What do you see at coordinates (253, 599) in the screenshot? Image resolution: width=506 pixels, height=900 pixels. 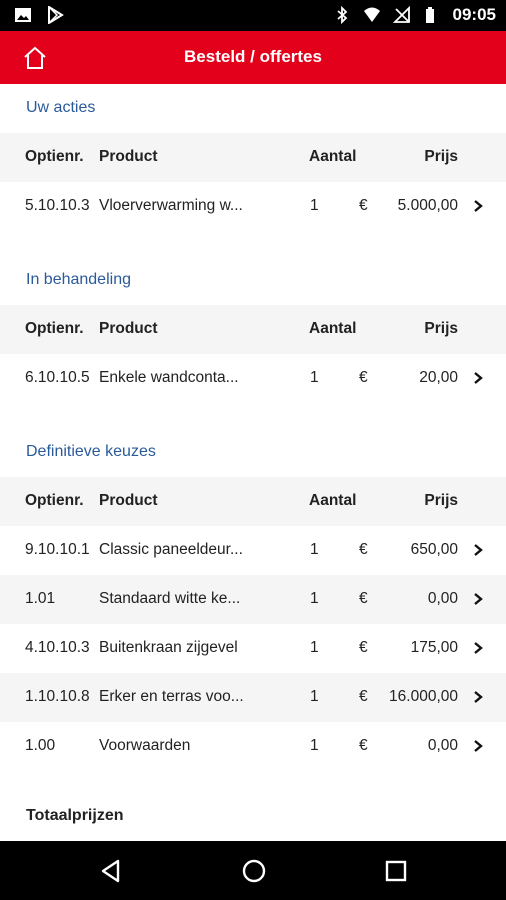 I see `table-row: 1.01 Standaard witte ke... 1 € 0,00` at bounding box center [253, 599].